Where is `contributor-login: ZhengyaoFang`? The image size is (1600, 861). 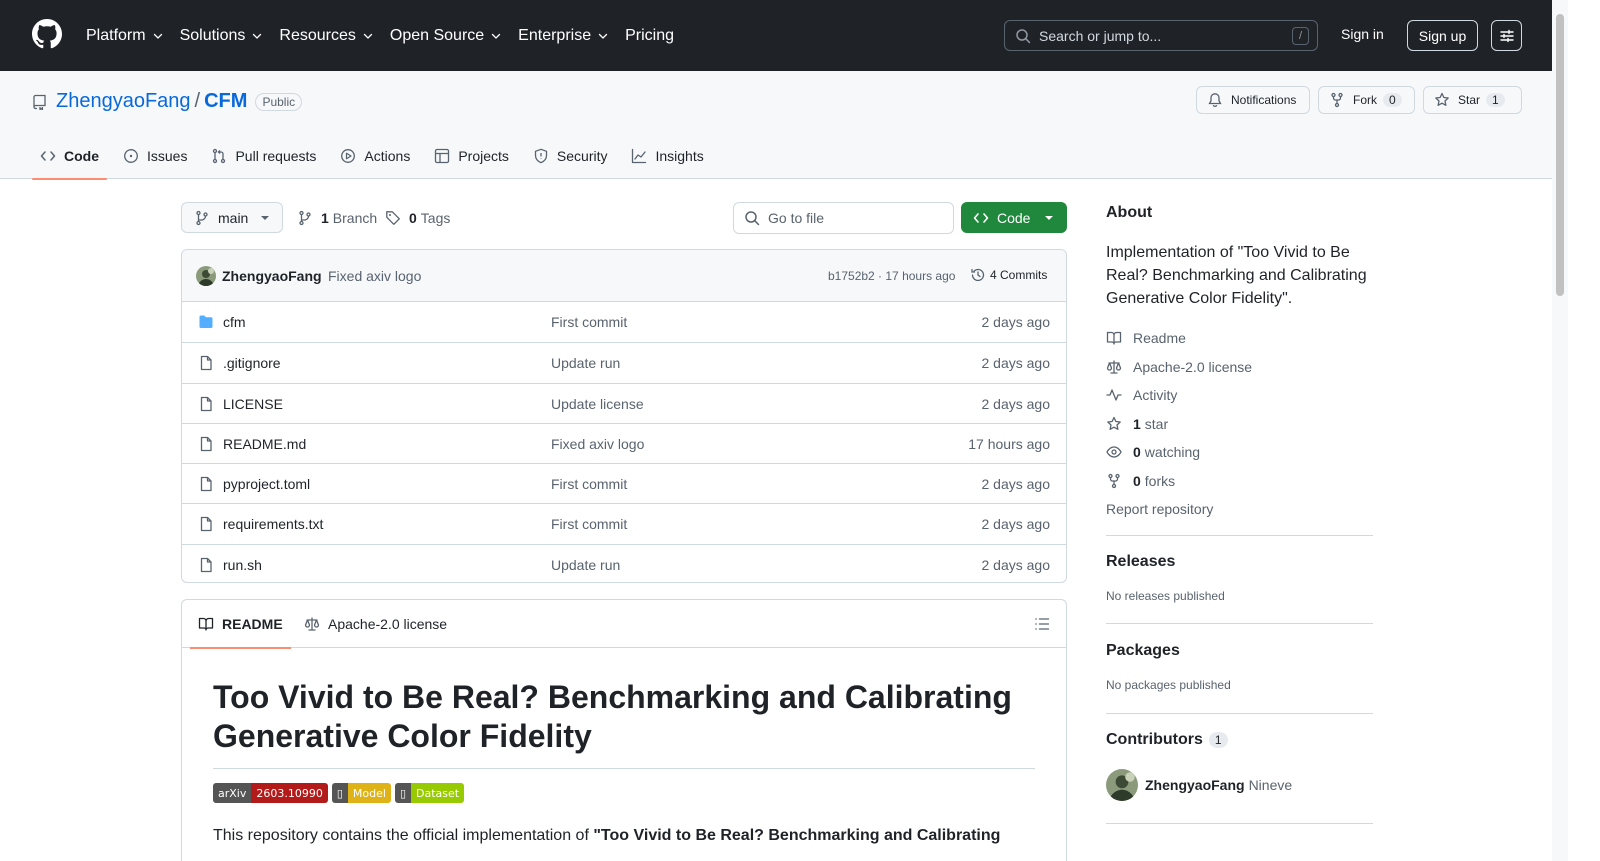 contributor-login: ZhengyaoFang is located at coordinates (1195, 785).